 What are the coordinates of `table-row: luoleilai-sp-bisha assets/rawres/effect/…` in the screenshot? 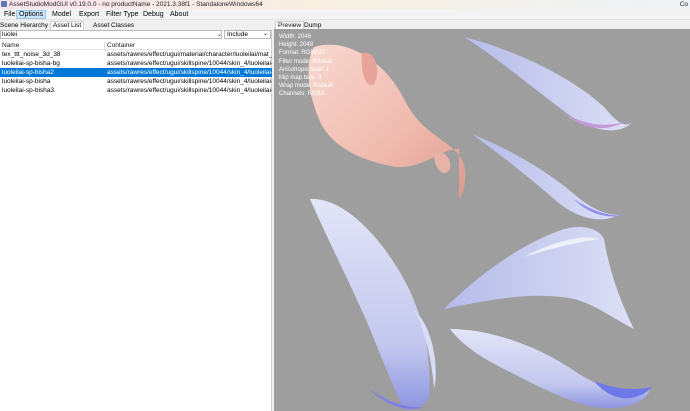 It's located at (136, 81).